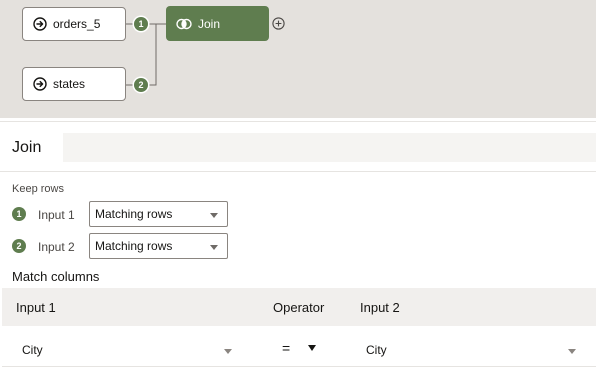  I want to click on join-node-label: Join, so click(209, 23).